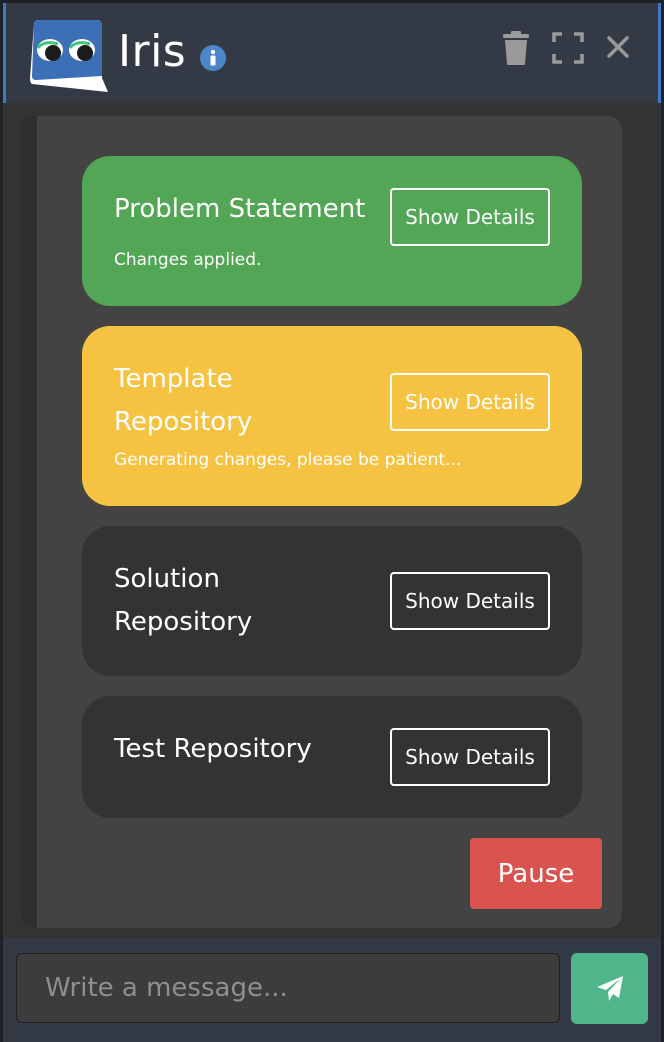 The width and height of the screenshot is (664, 1042). I want to click on header-accent-left, so click(4, 53).